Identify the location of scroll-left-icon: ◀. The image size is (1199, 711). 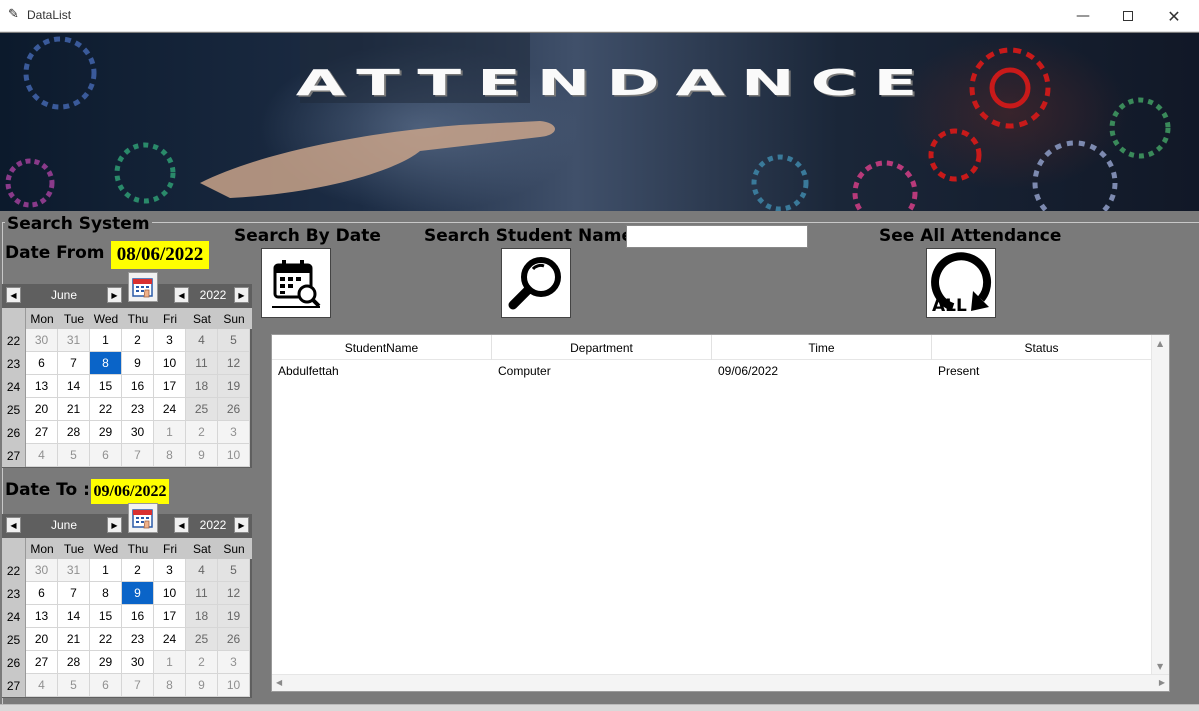
(279, 682).